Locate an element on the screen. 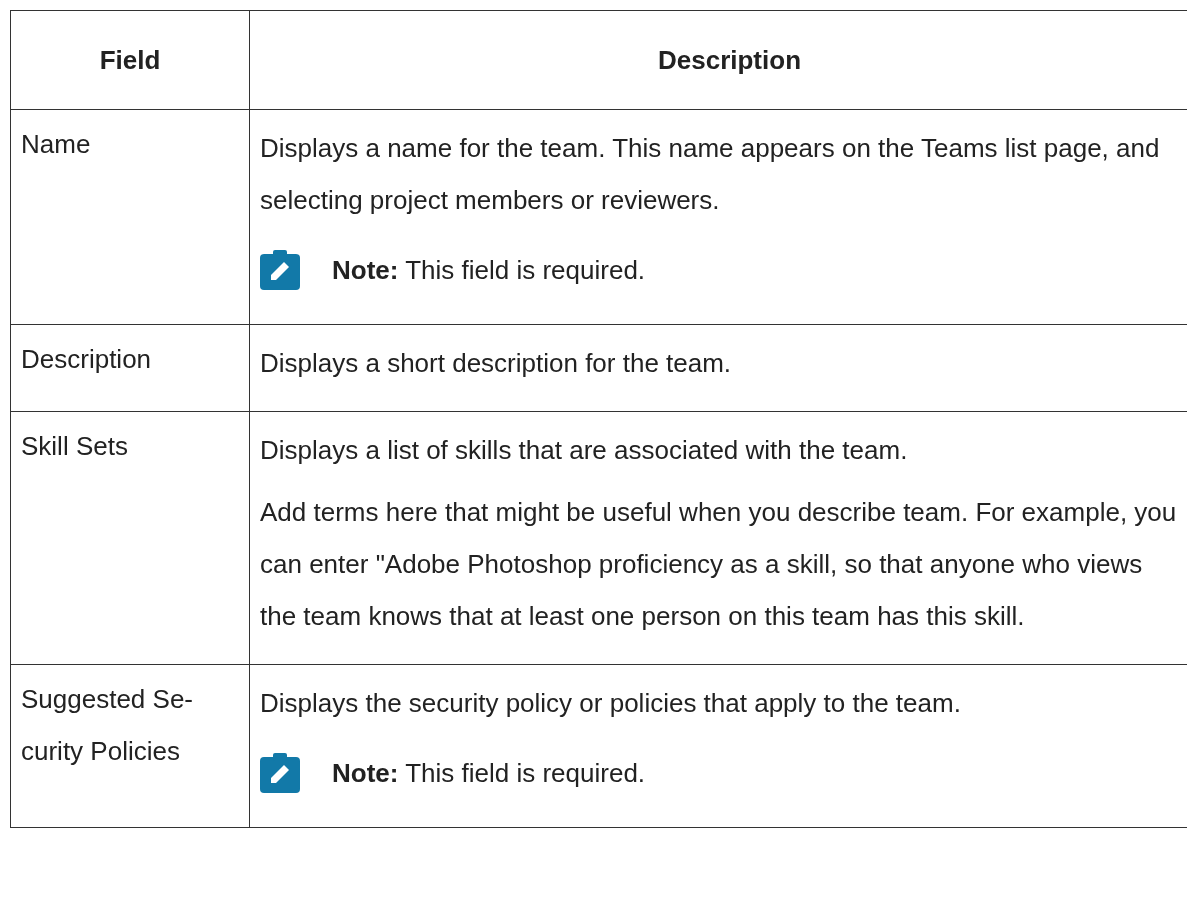 This screenshot has height=898, width=1187. description-text: Displays a short description for the team. is located at coordinates (496, 363).